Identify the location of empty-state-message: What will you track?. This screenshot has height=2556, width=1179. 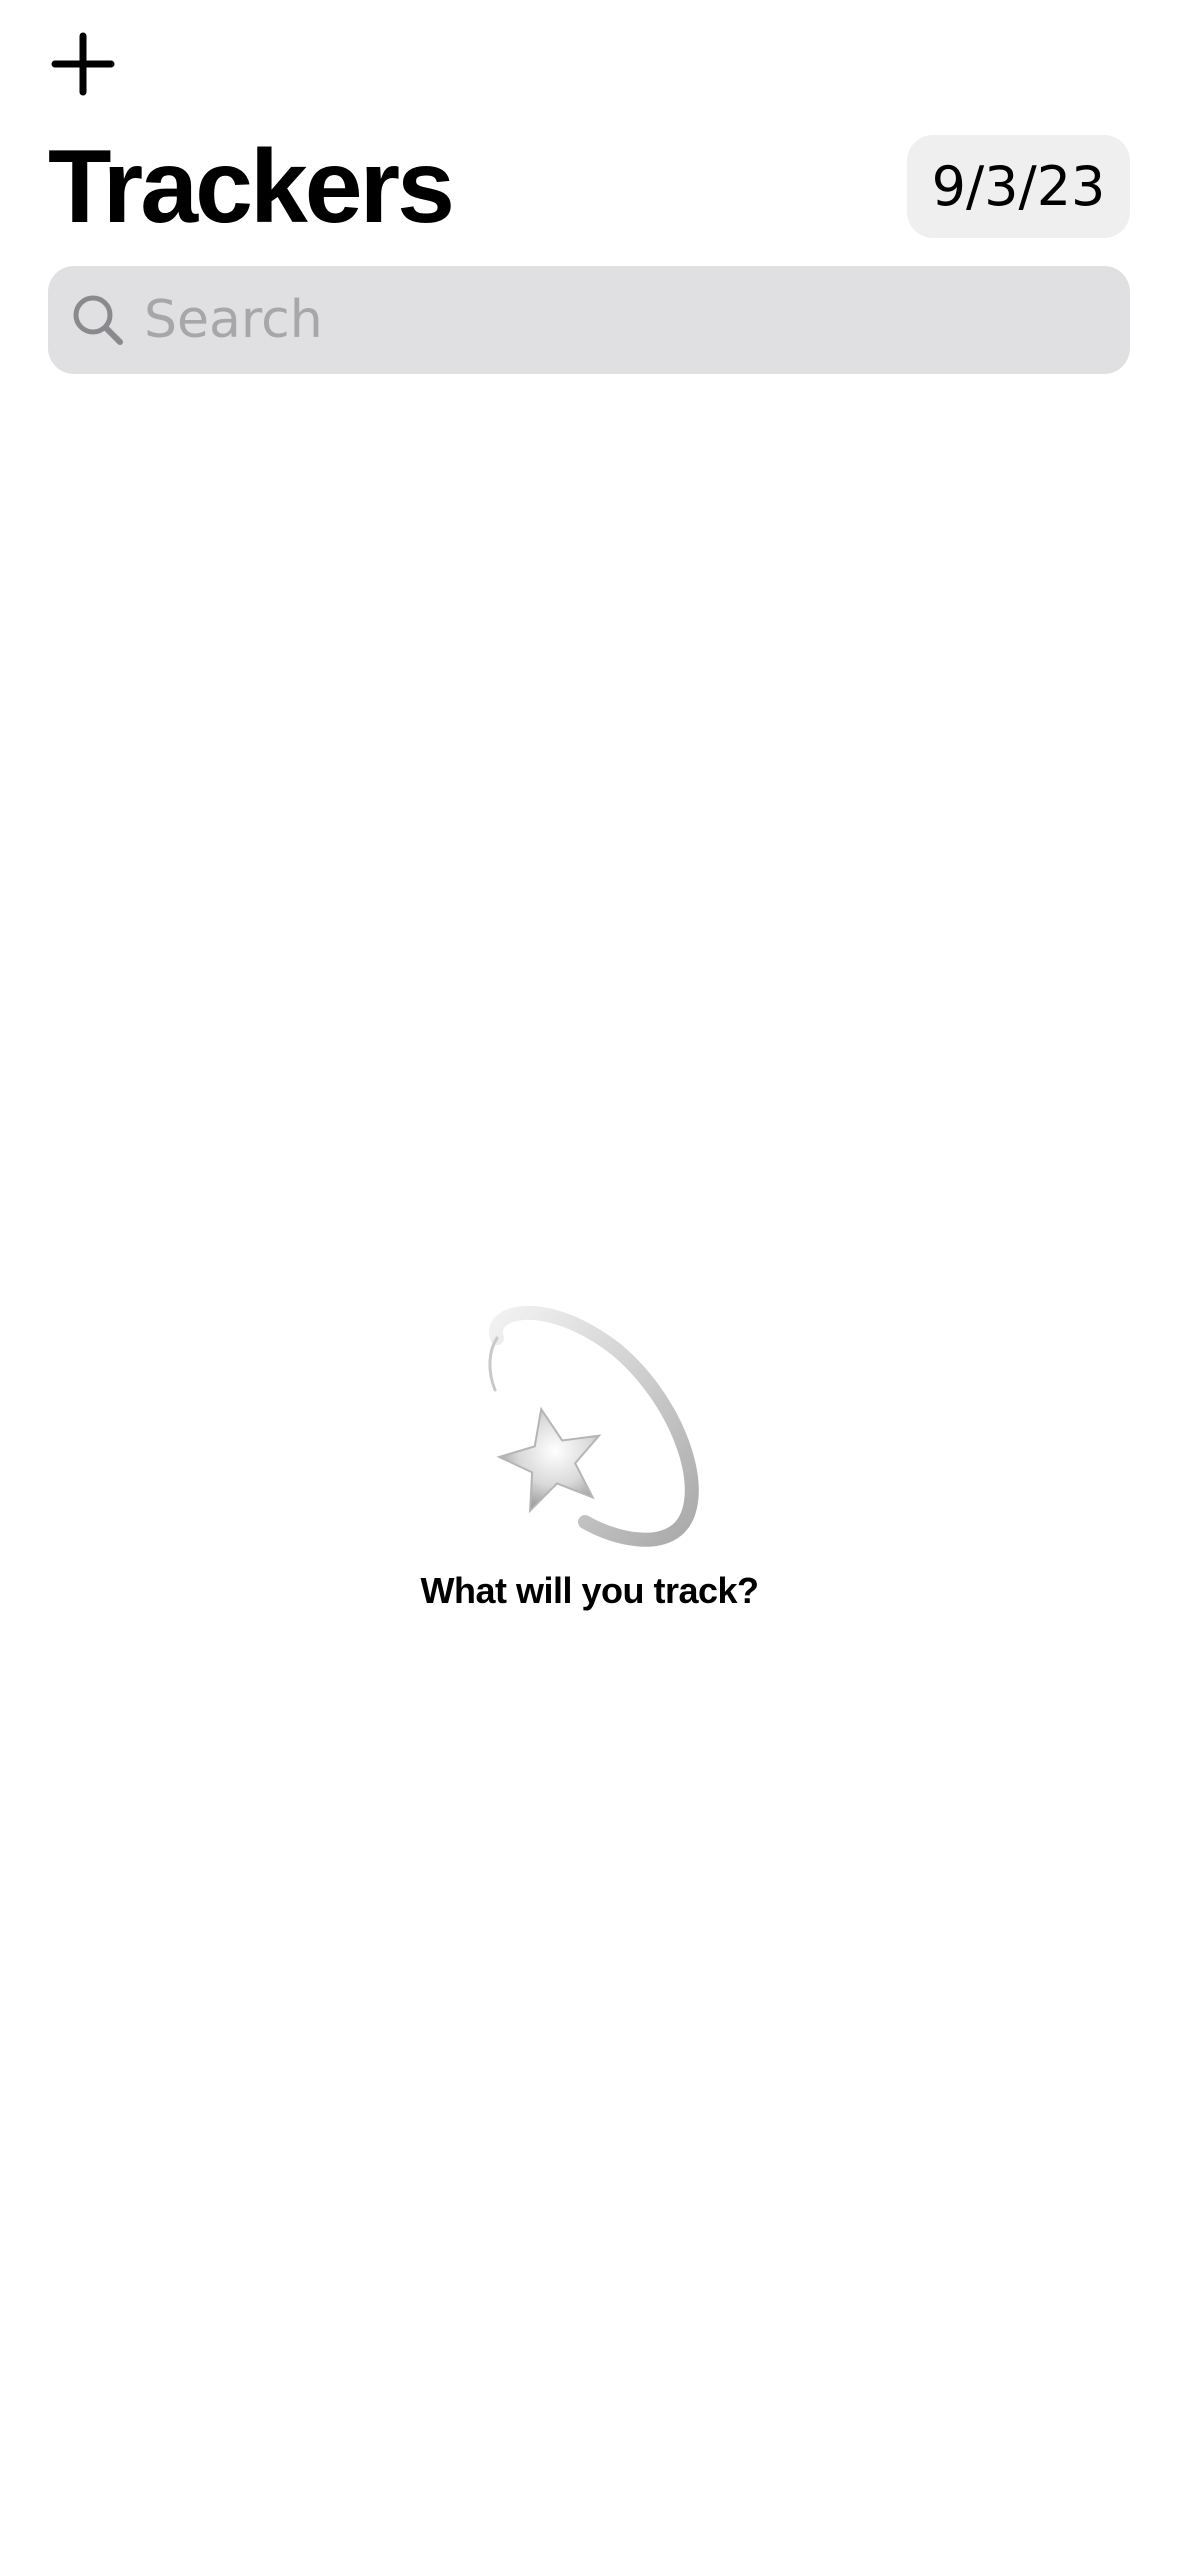
(589, 1590).